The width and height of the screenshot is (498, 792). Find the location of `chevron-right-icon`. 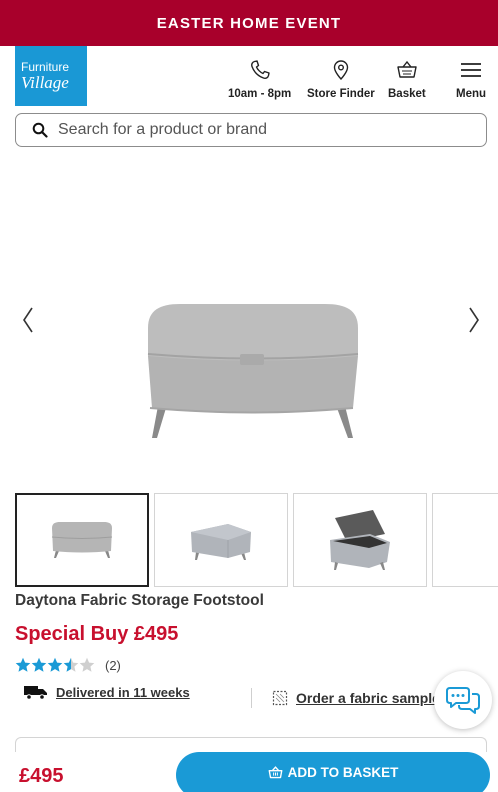

chevron-right-icon is located at coordinates (474, 320).